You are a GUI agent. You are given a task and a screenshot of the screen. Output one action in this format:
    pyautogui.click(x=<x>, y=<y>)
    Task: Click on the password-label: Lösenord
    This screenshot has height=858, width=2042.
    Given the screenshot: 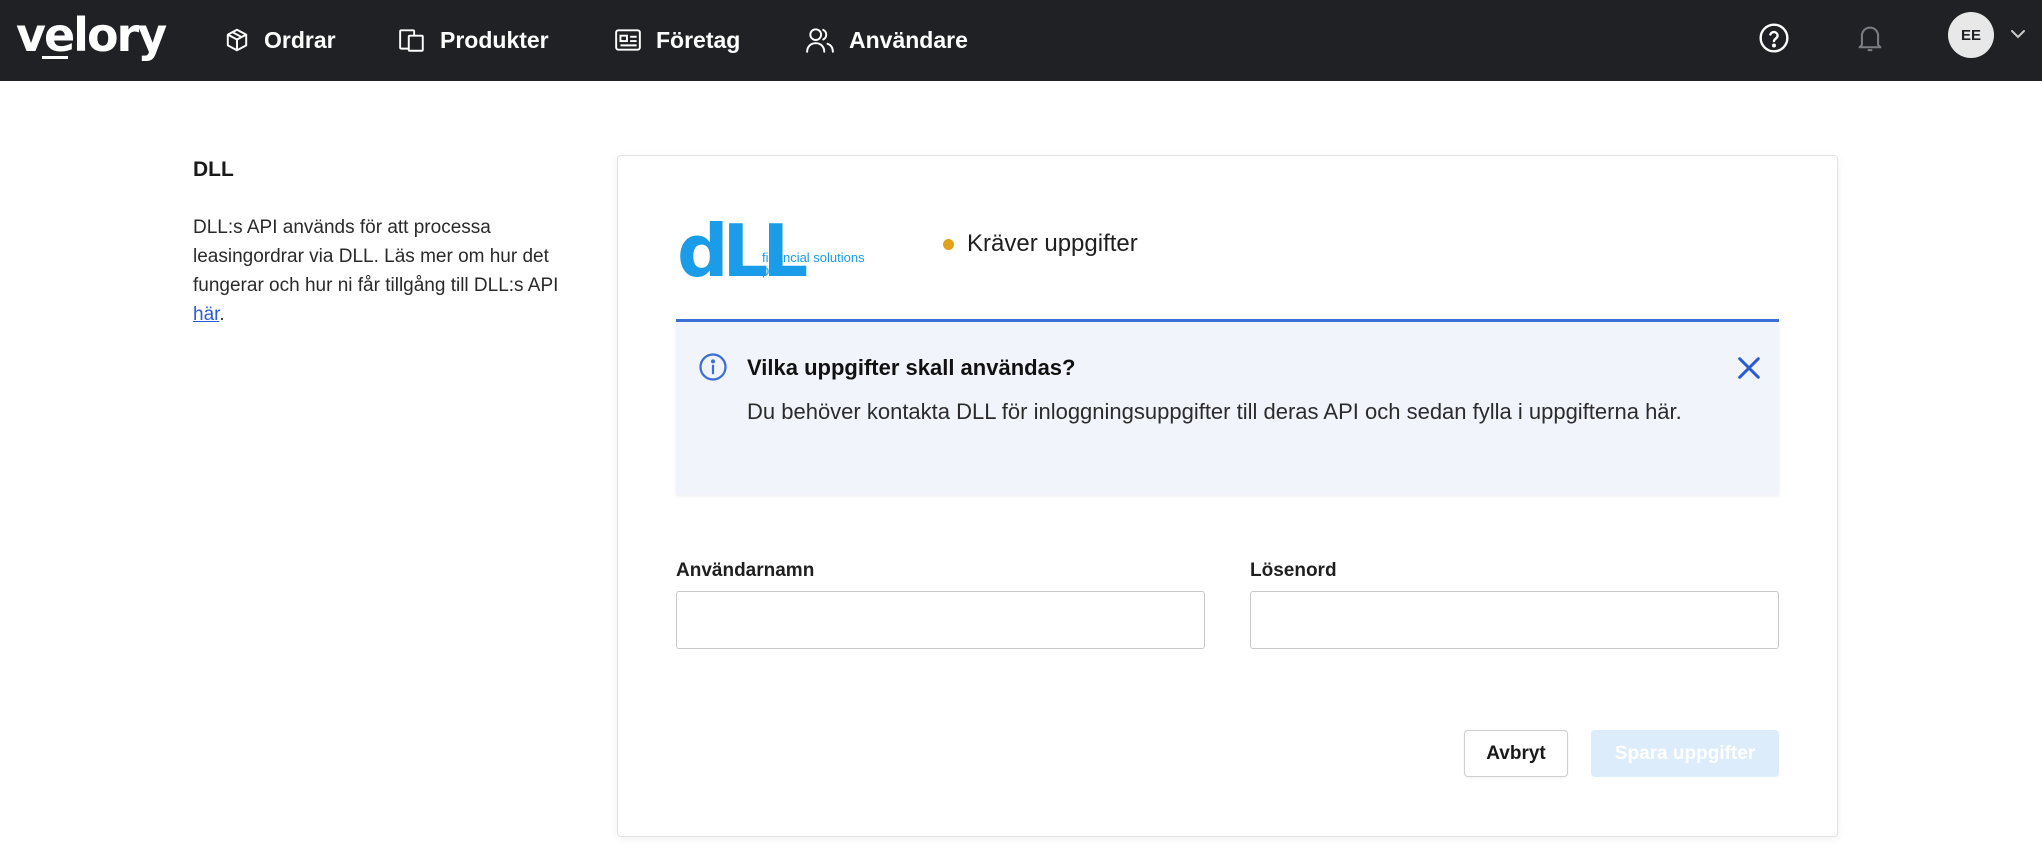 What is the action you would take?
    pyautogui.click(x=1293, y=570)
    